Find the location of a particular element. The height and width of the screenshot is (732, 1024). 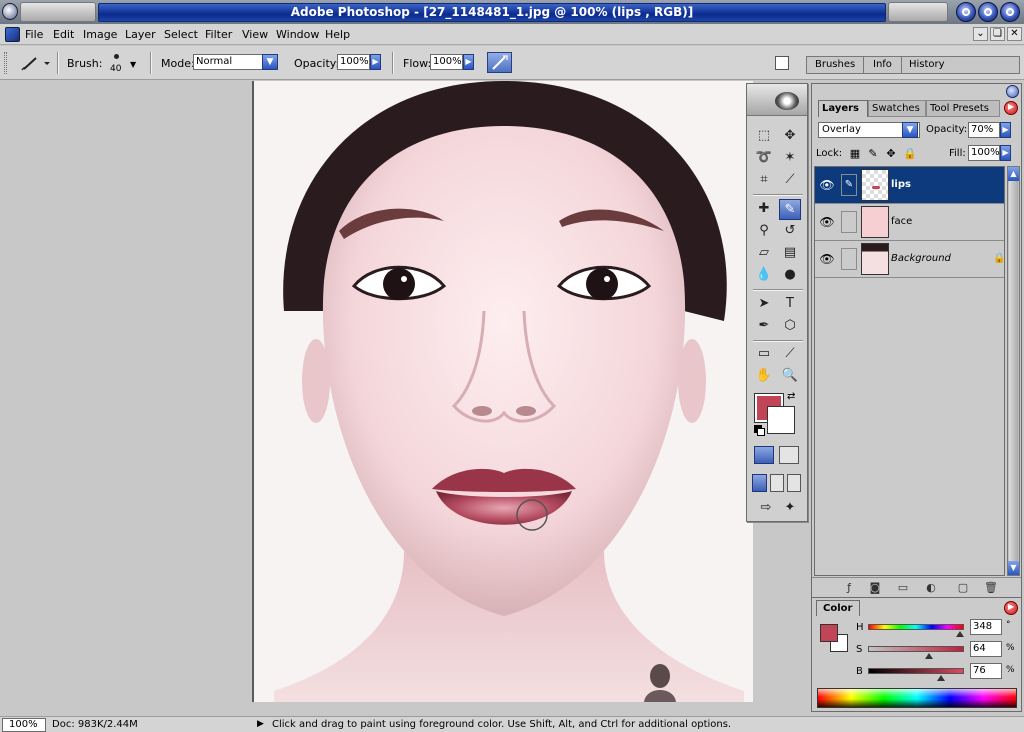

eraser-tool-icon: ▱ is located at coordinates (764, 253).